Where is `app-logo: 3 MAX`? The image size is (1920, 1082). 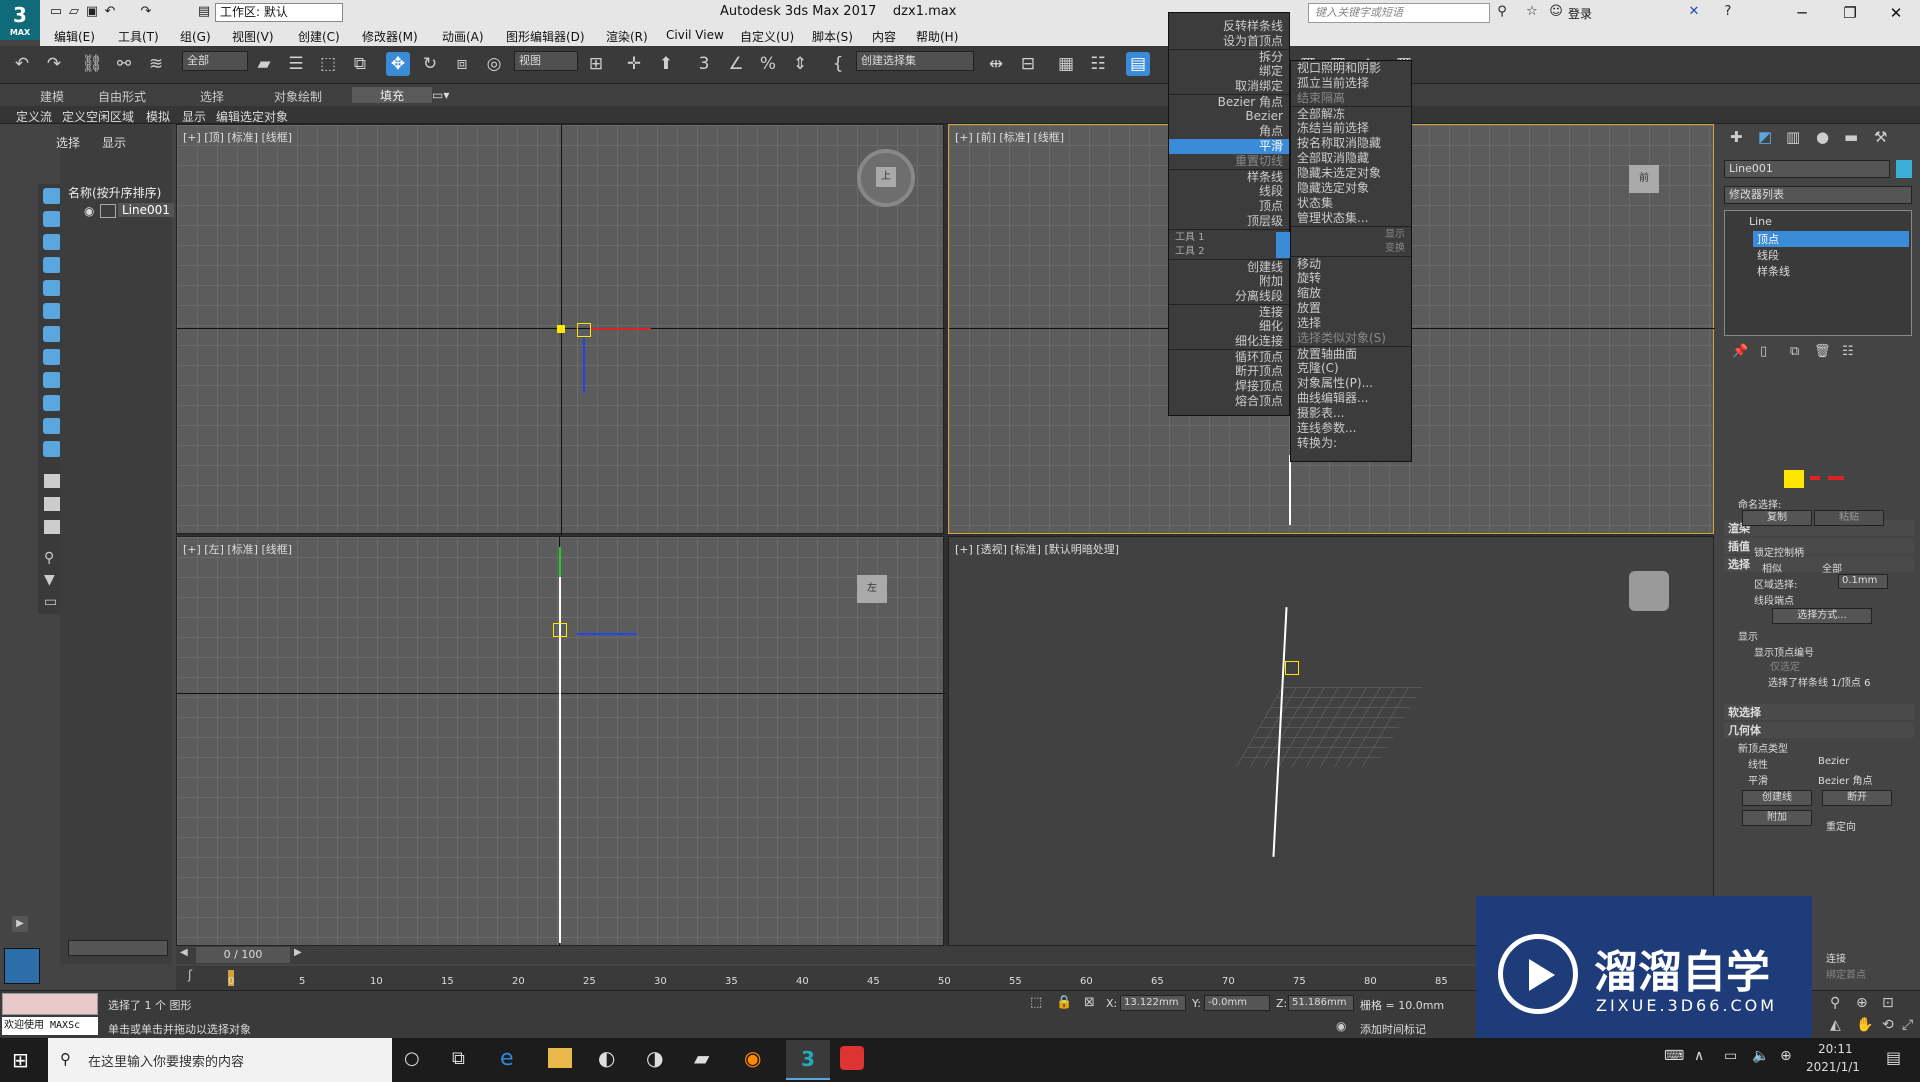 app-logo: 3 MAX is located at coordinates (20, 20).